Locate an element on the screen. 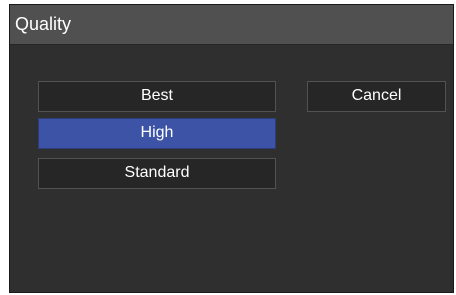 The height and width of the screenshot is (295, 456). cancel-button: Cancel is located at coordinates (376, 96).